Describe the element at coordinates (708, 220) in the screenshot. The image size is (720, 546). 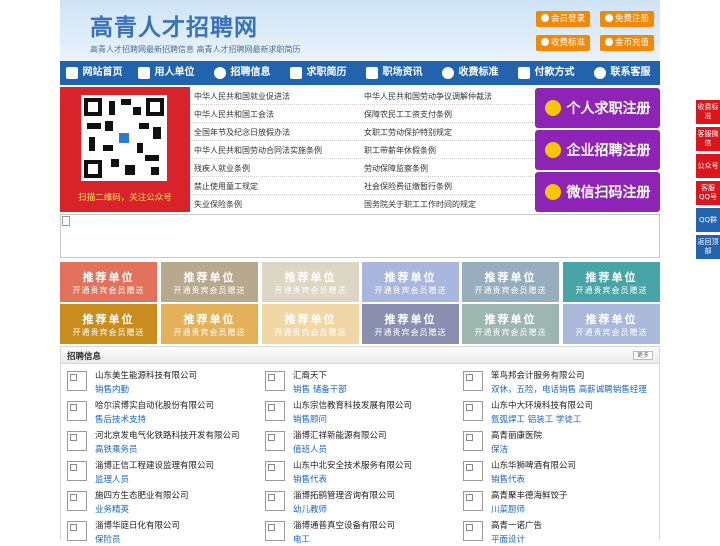
I see `side-qq-group: QQ群` at that location.